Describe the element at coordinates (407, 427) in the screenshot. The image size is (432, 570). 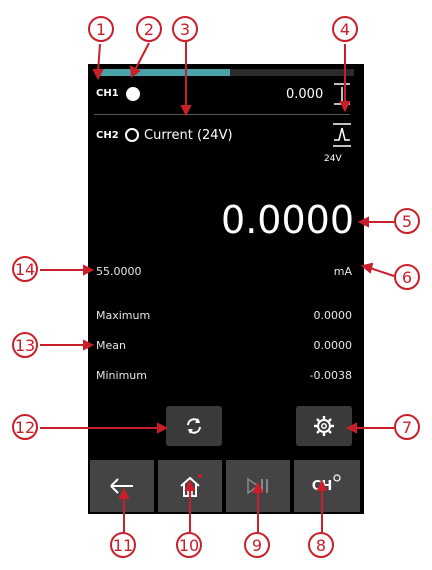
I see `callout-marker: 7` at that location.